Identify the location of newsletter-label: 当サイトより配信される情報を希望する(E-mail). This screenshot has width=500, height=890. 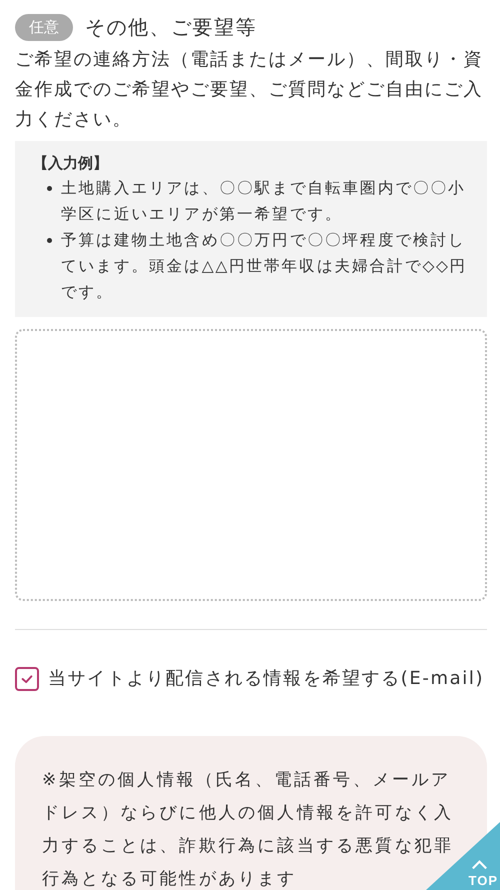
(266, 679).